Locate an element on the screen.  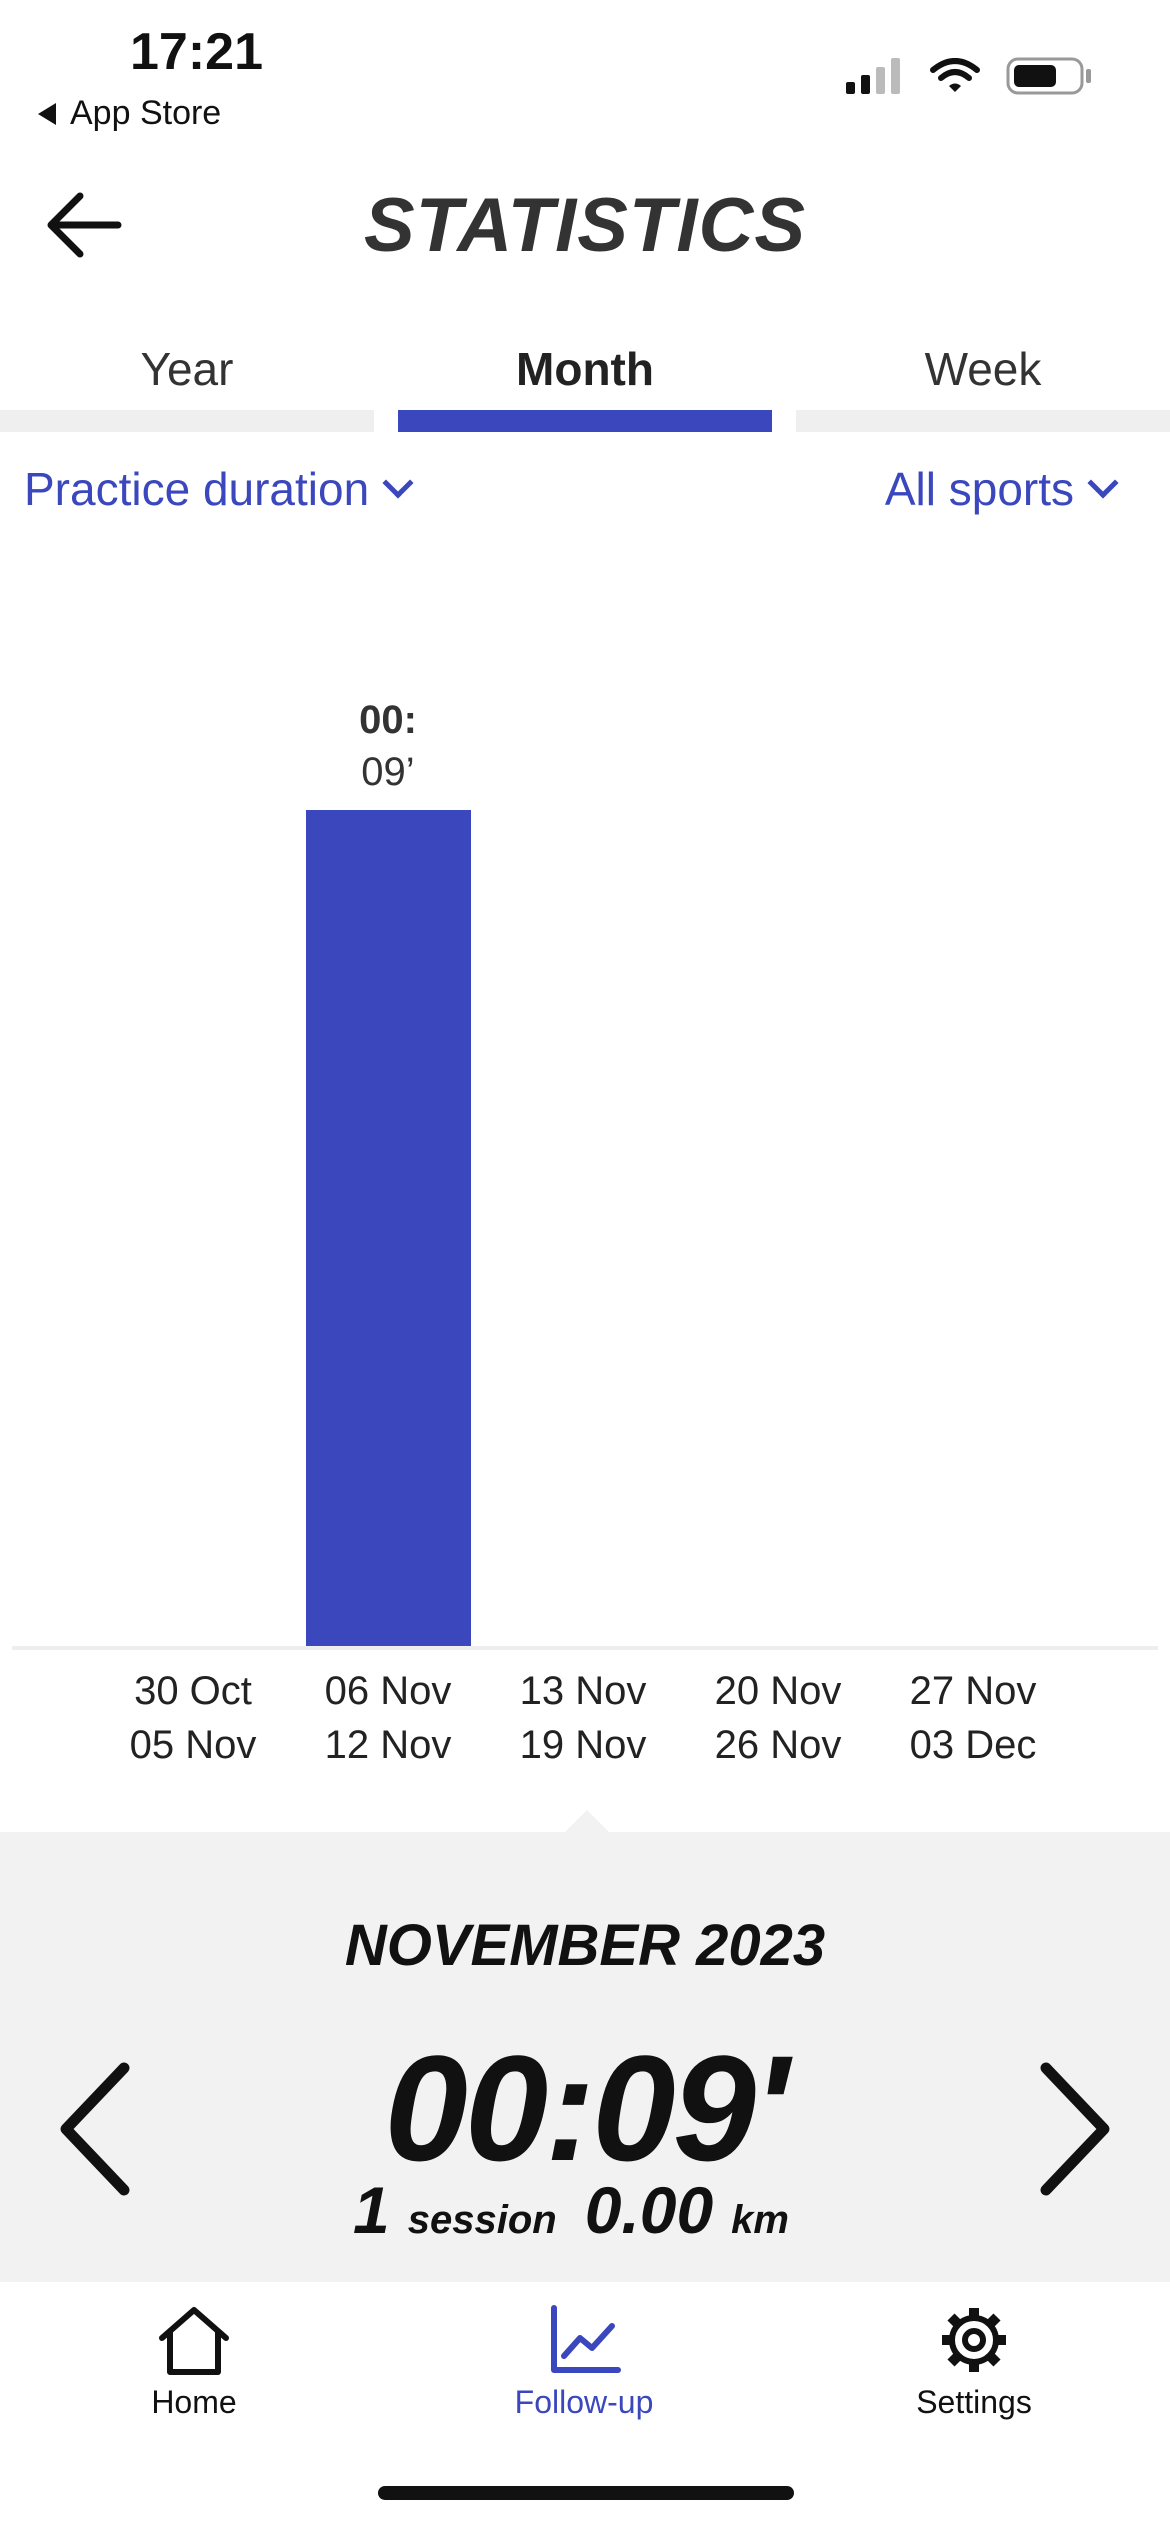
period-tabs: Year Month Week is located at coordinates (585, 386).